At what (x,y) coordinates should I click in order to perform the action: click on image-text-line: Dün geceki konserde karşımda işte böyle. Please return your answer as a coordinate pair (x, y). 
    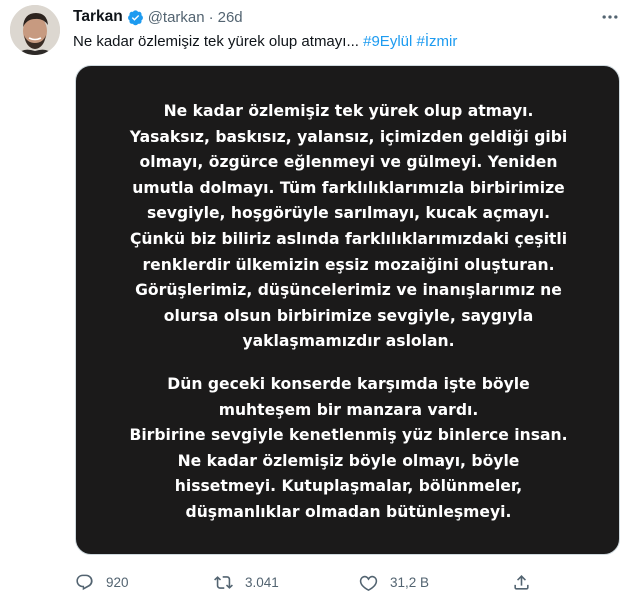
    Looking at the image, I should click on (348, 384).